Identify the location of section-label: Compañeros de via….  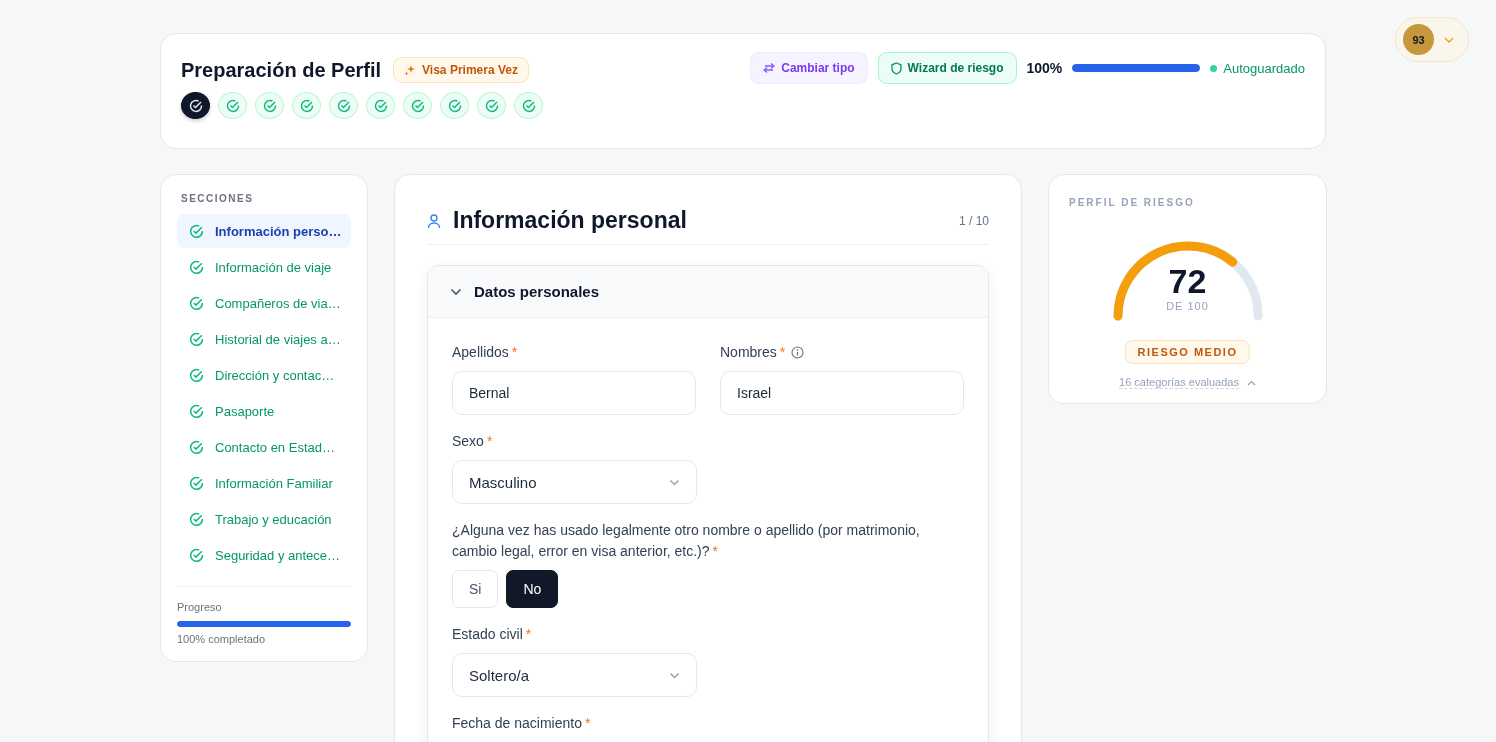
(278, 303).